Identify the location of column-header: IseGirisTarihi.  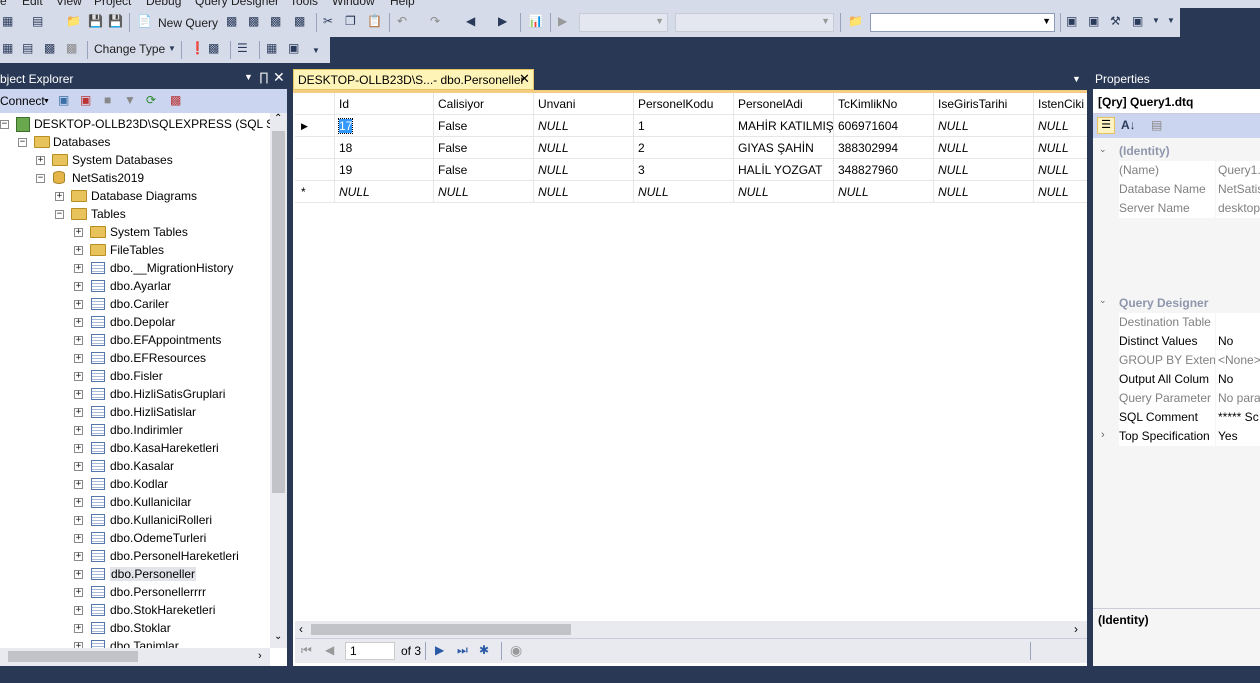
(984, 104).